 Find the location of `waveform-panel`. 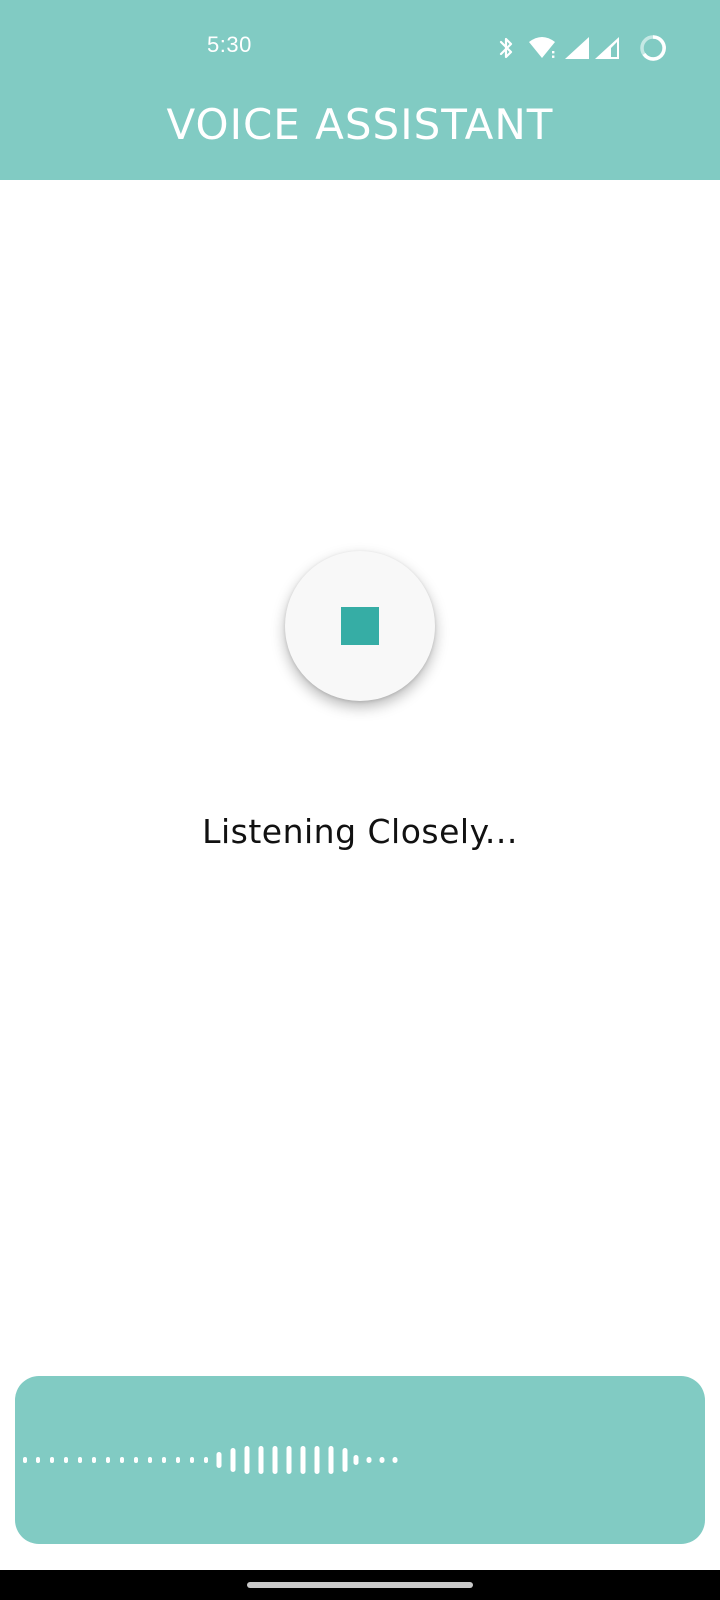

waveform-panel is located at coordinates (360, 1460).